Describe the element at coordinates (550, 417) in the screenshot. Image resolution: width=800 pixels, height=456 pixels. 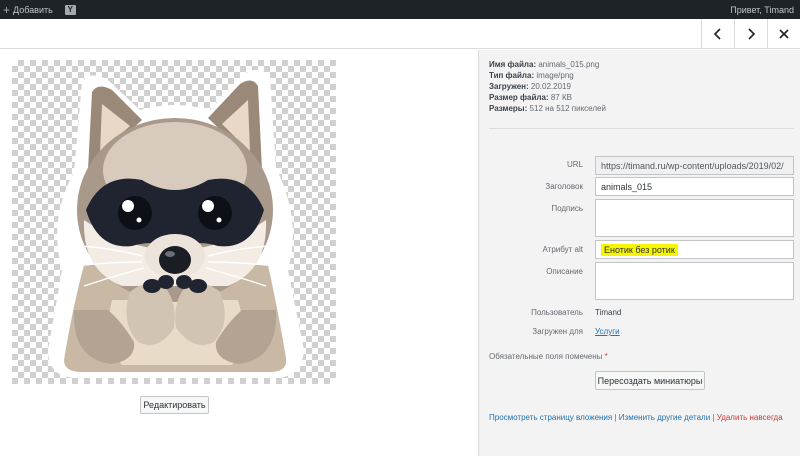
I see `view-attachment-page-link: Просмотреть страницу вложения` at that location.